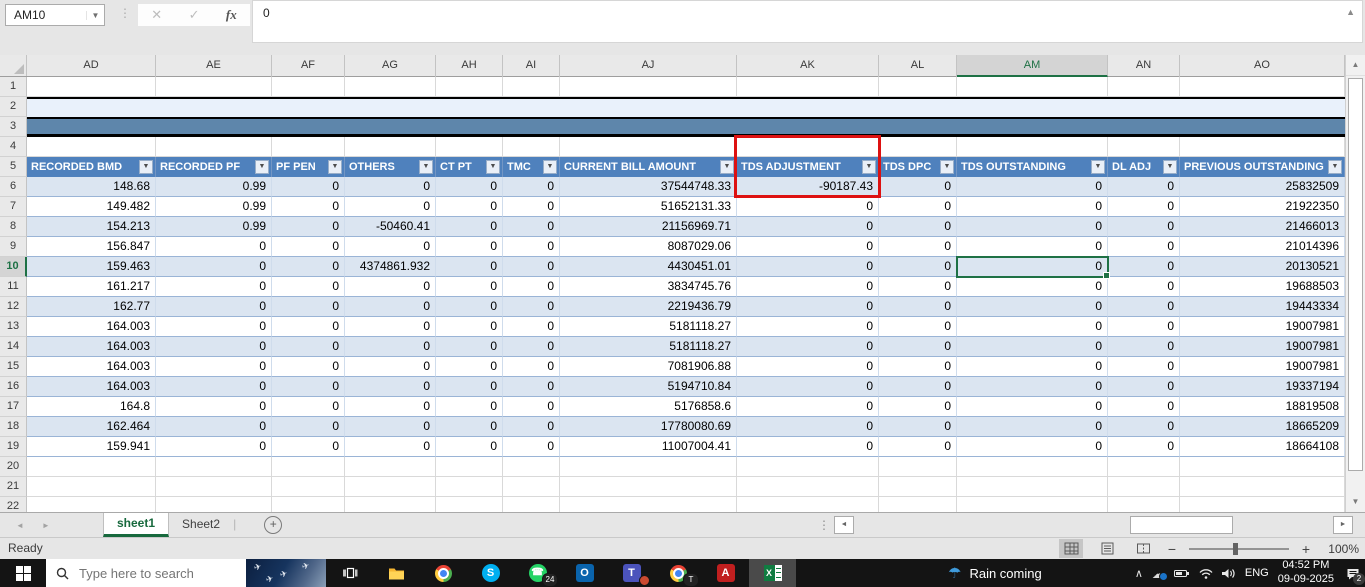  What do you see at coordinates (469, 87) in the screenshot?
I see `cell-AH1` at bounding box center [469, 87].